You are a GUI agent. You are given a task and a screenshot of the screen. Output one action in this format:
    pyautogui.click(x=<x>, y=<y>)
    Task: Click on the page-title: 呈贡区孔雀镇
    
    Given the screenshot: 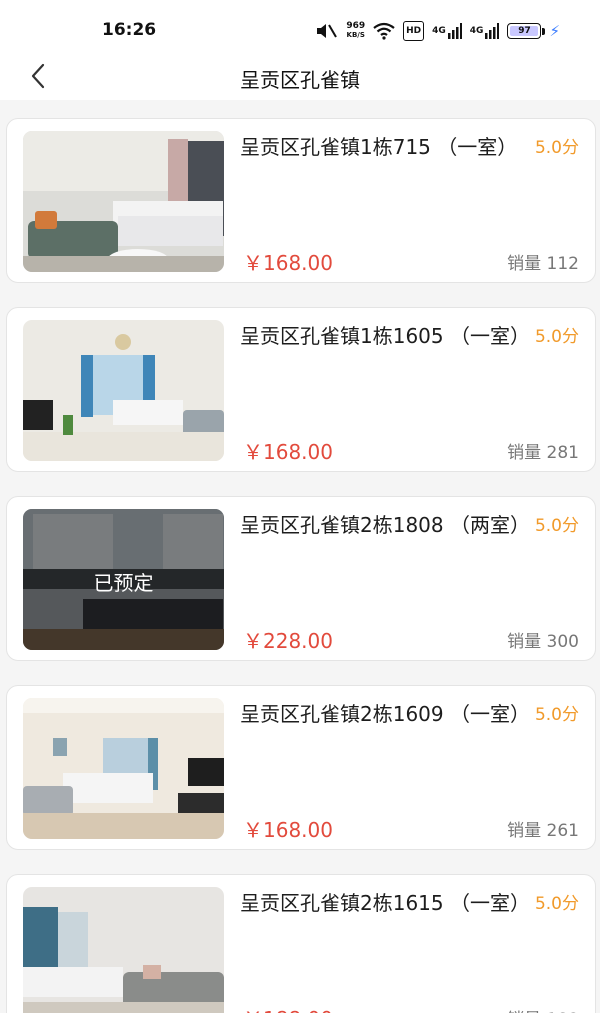 What is the action you would take?
    pyautogui.click(x=300, y=80)
    